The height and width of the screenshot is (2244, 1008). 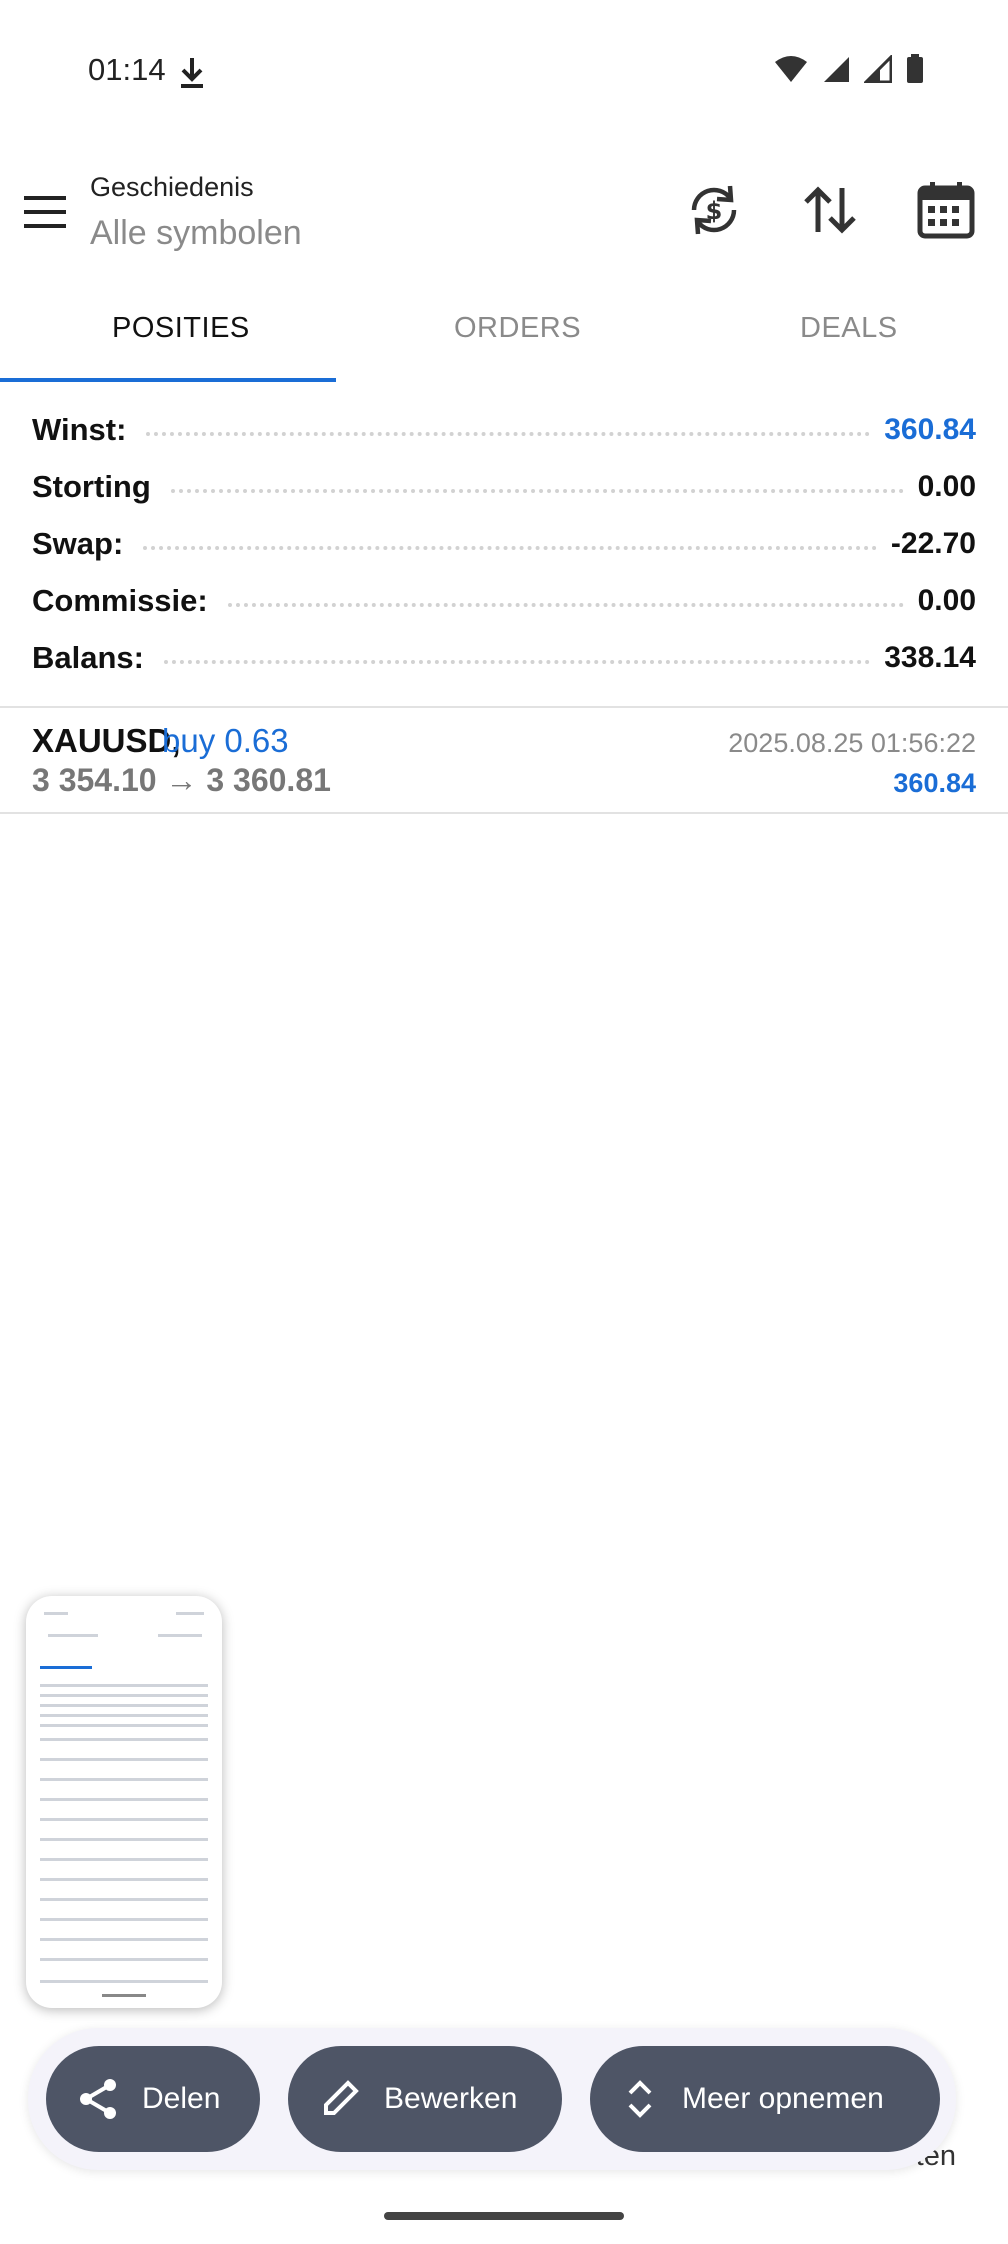 What do you see at coordinates (915, 68) in the screenshot?
I see `battery-icon` at bounding box center [915, 68].